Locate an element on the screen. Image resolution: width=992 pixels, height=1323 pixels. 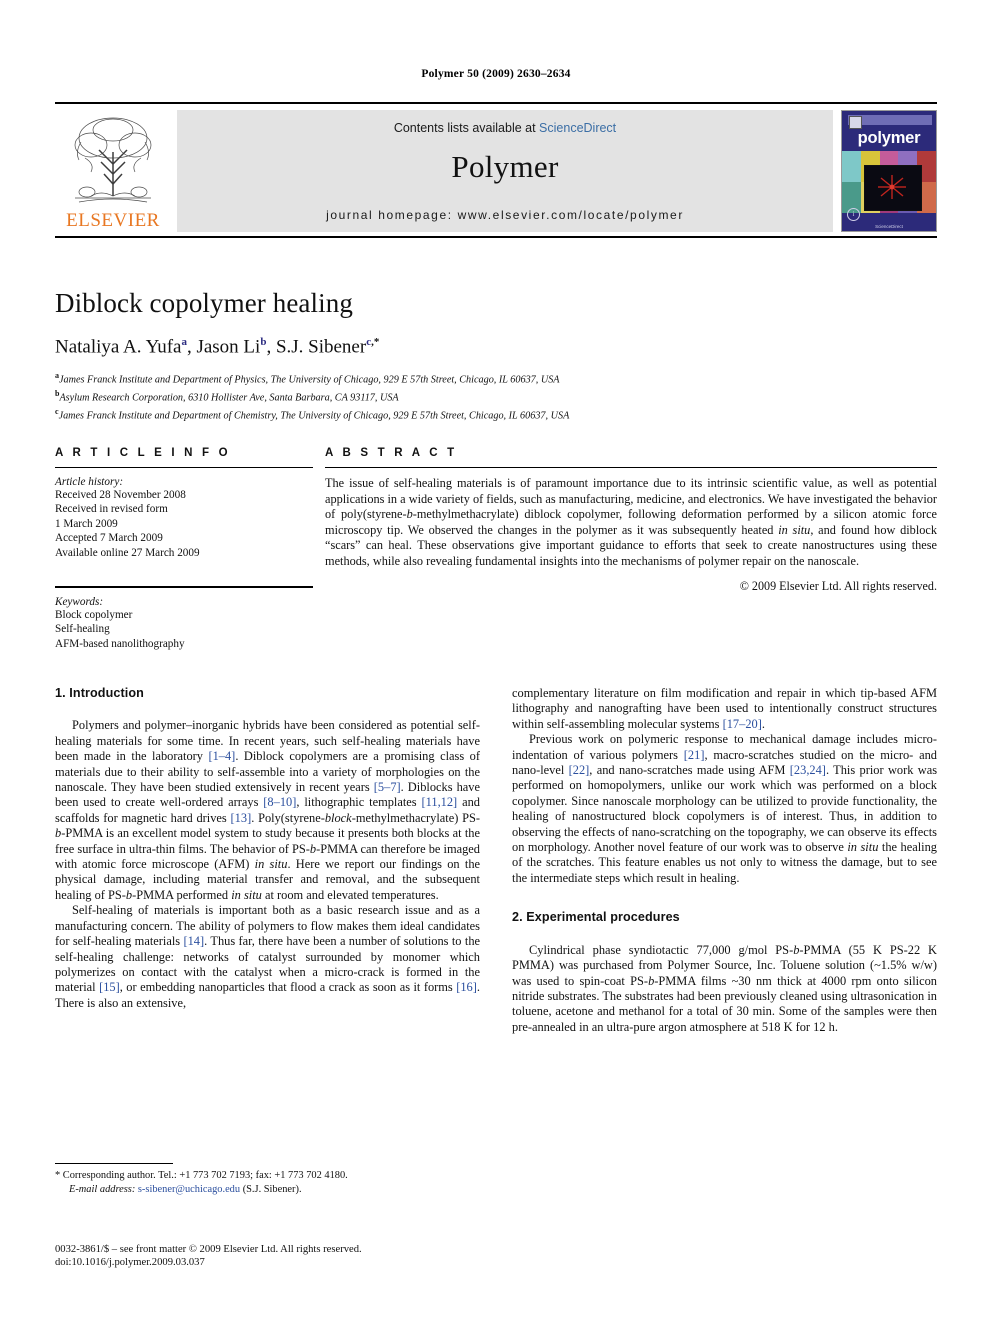
author-name: Nataliya A. Yufa is located at coordinates (118, 347).